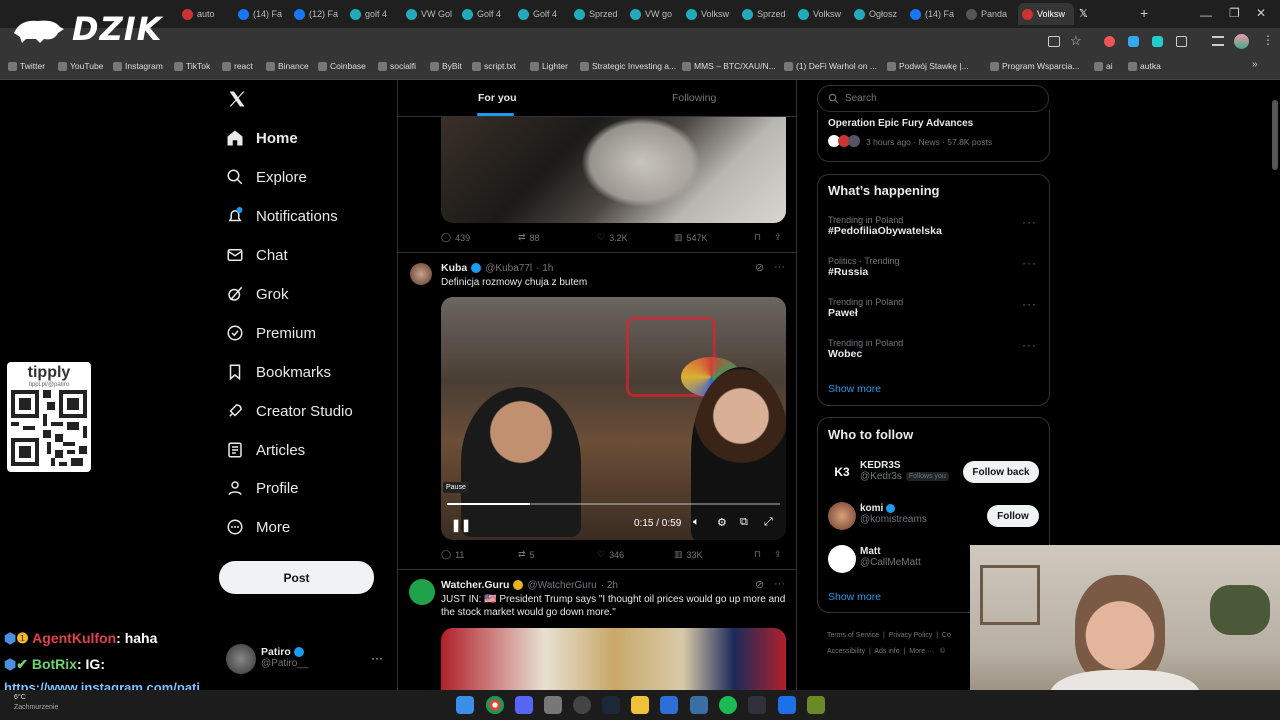  What do you see at coordinates (495, 705) in the screenshot?
I see `chrome-icon` at bounding box center [495, 705].